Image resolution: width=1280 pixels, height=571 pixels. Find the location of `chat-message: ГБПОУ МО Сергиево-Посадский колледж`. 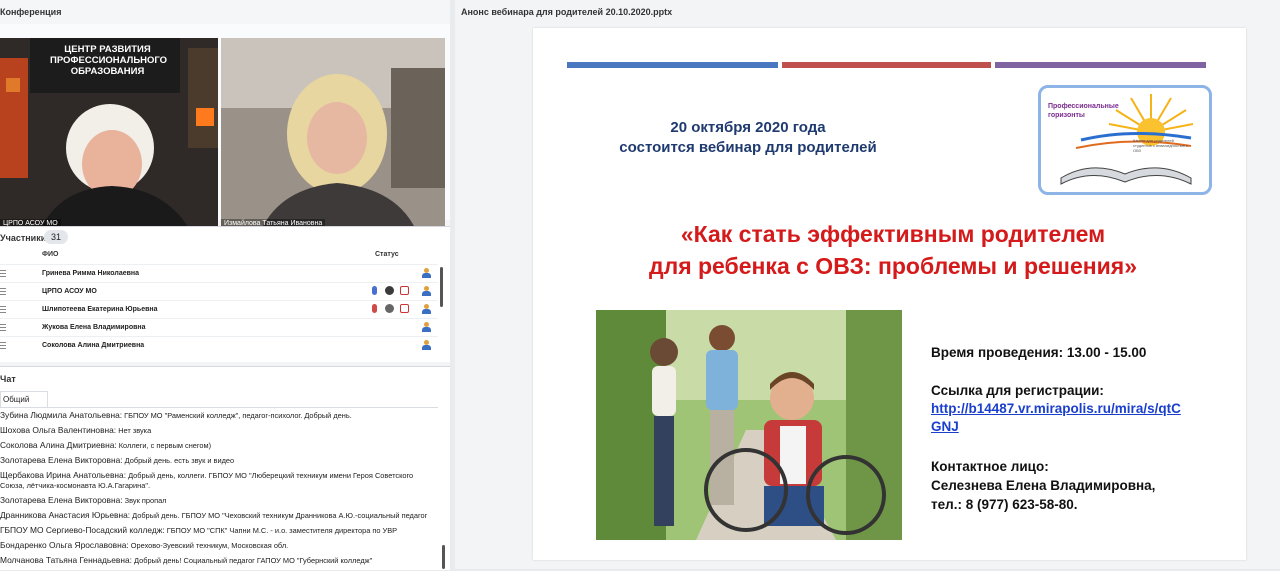

chat-message: ГБПОУ МО Сергиево-Посадский колледж is located at coordinates (219, 530).